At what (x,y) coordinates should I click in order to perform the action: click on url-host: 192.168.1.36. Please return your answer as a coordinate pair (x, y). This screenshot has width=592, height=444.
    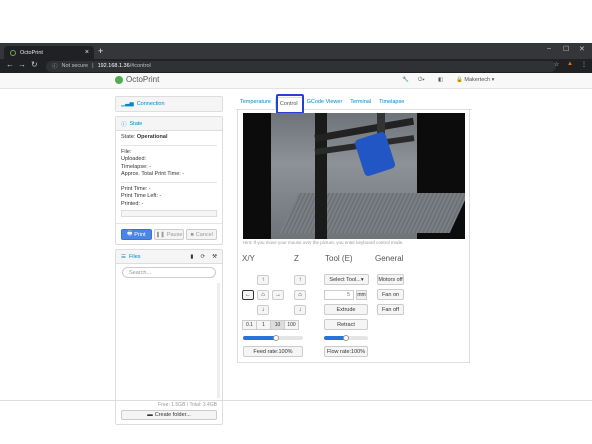
    Looking at the image, I should click on (113, 66).